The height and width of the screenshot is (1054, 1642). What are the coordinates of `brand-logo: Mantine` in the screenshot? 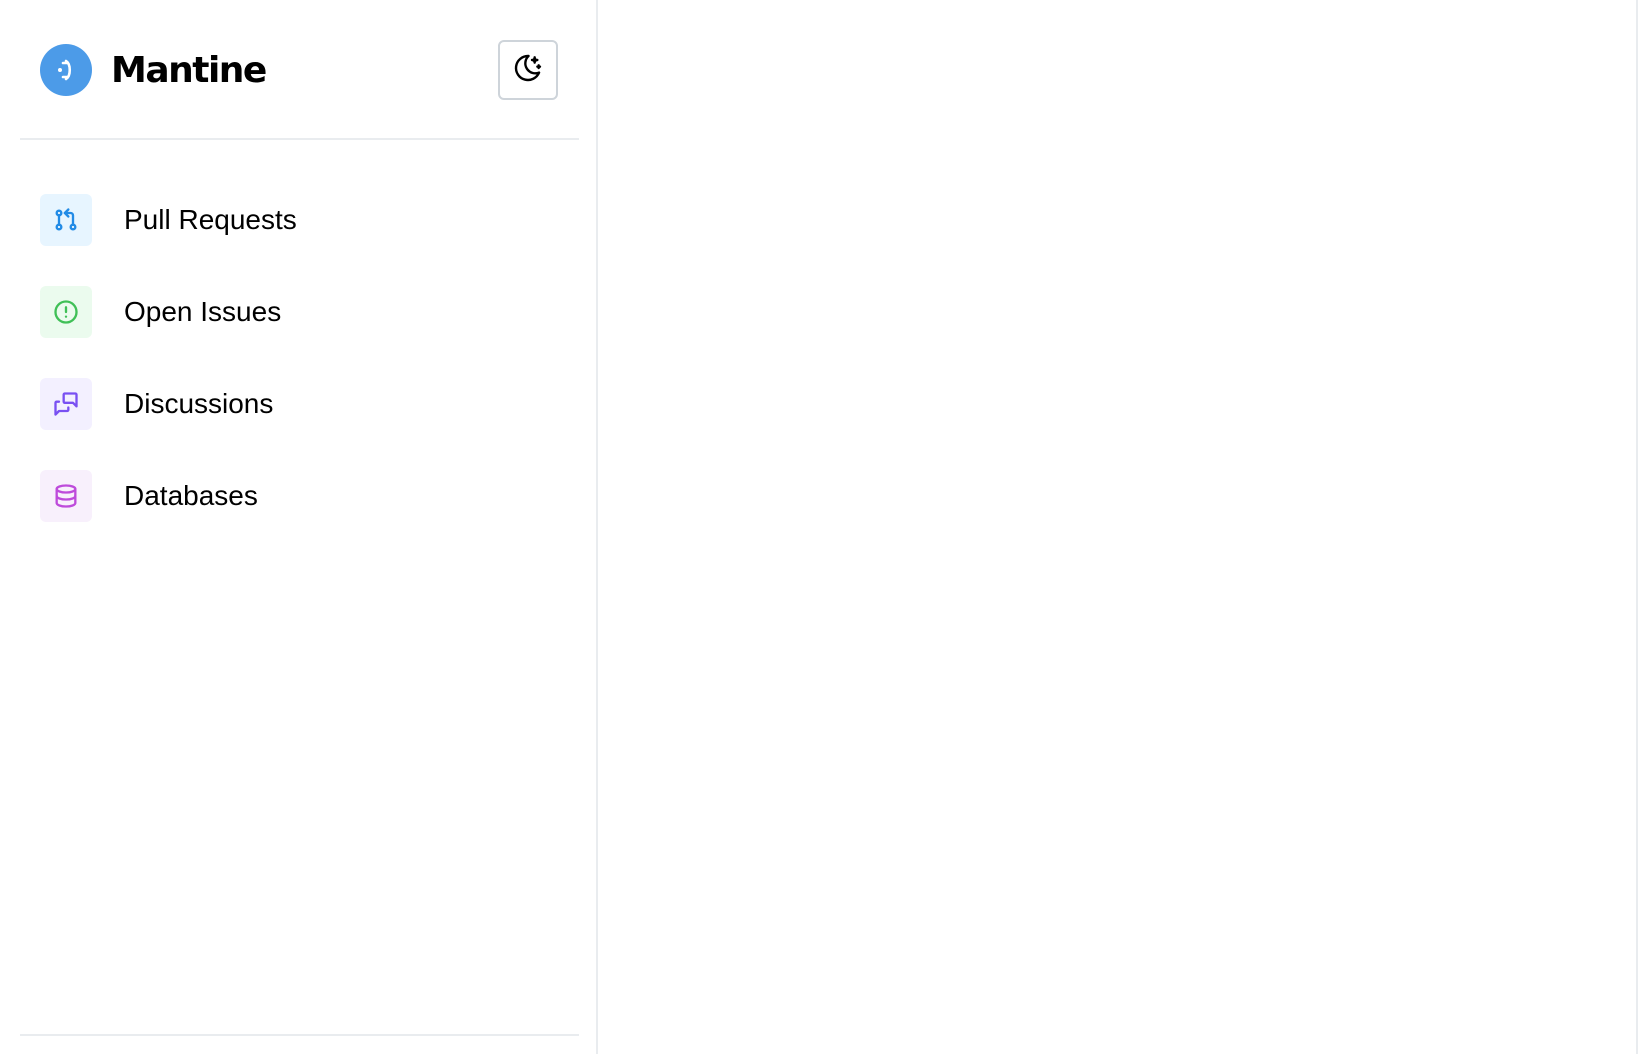 It's located at (153, 70).